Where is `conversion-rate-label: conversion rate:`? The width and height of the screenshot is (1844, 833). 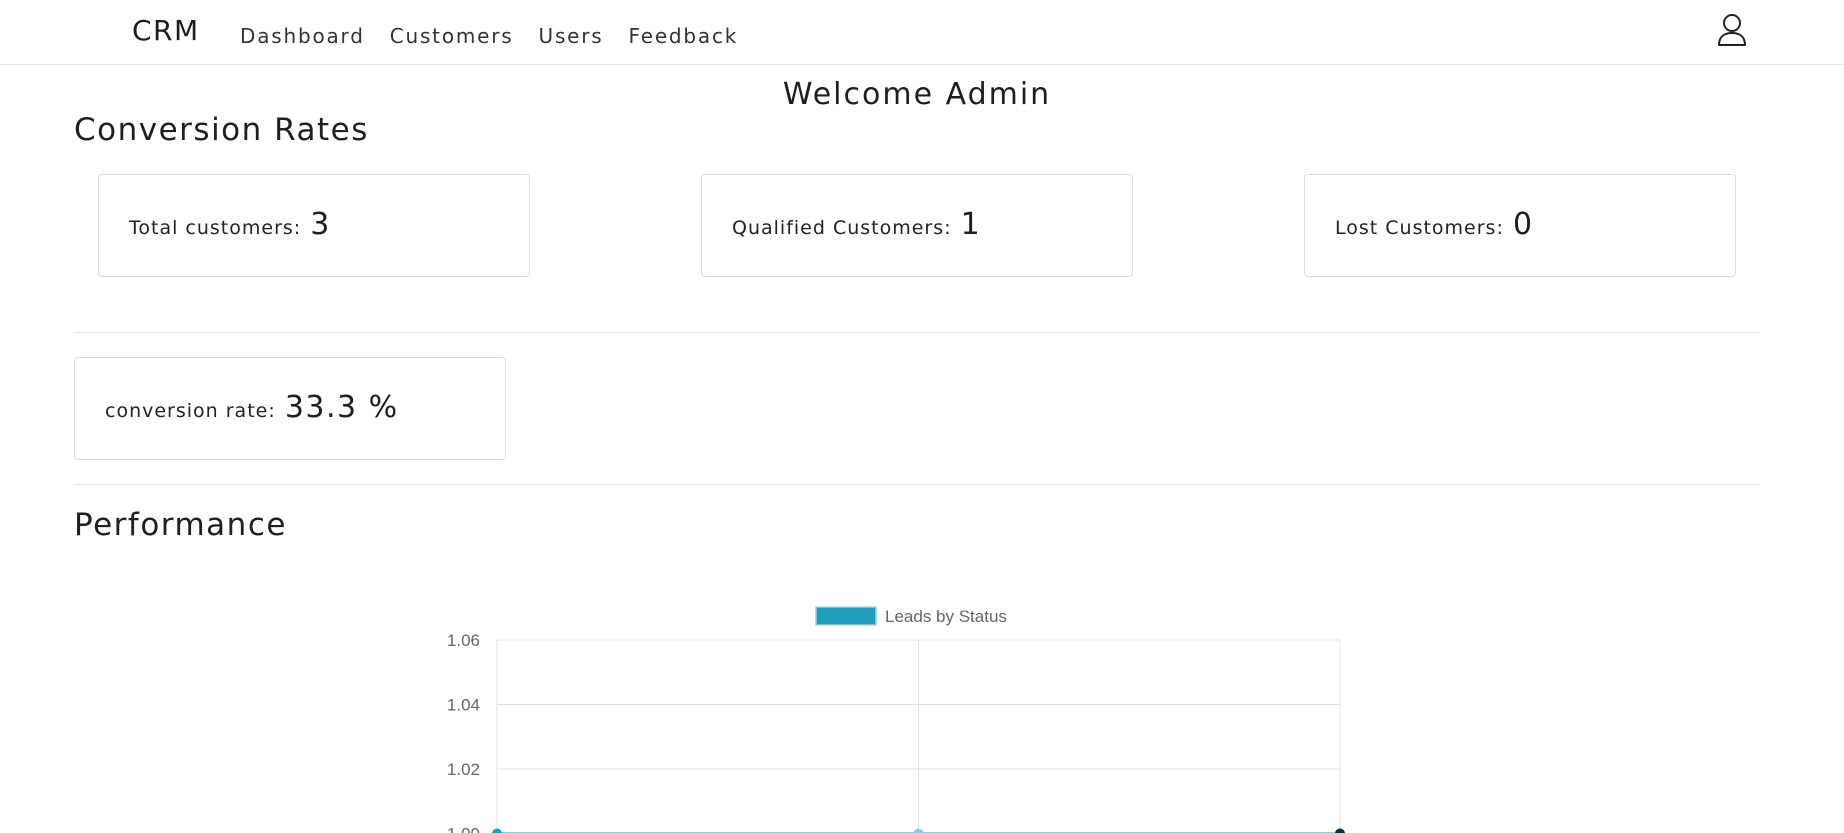 conversion-rate-label: conversion rate: is located at coordinates (190, 411).